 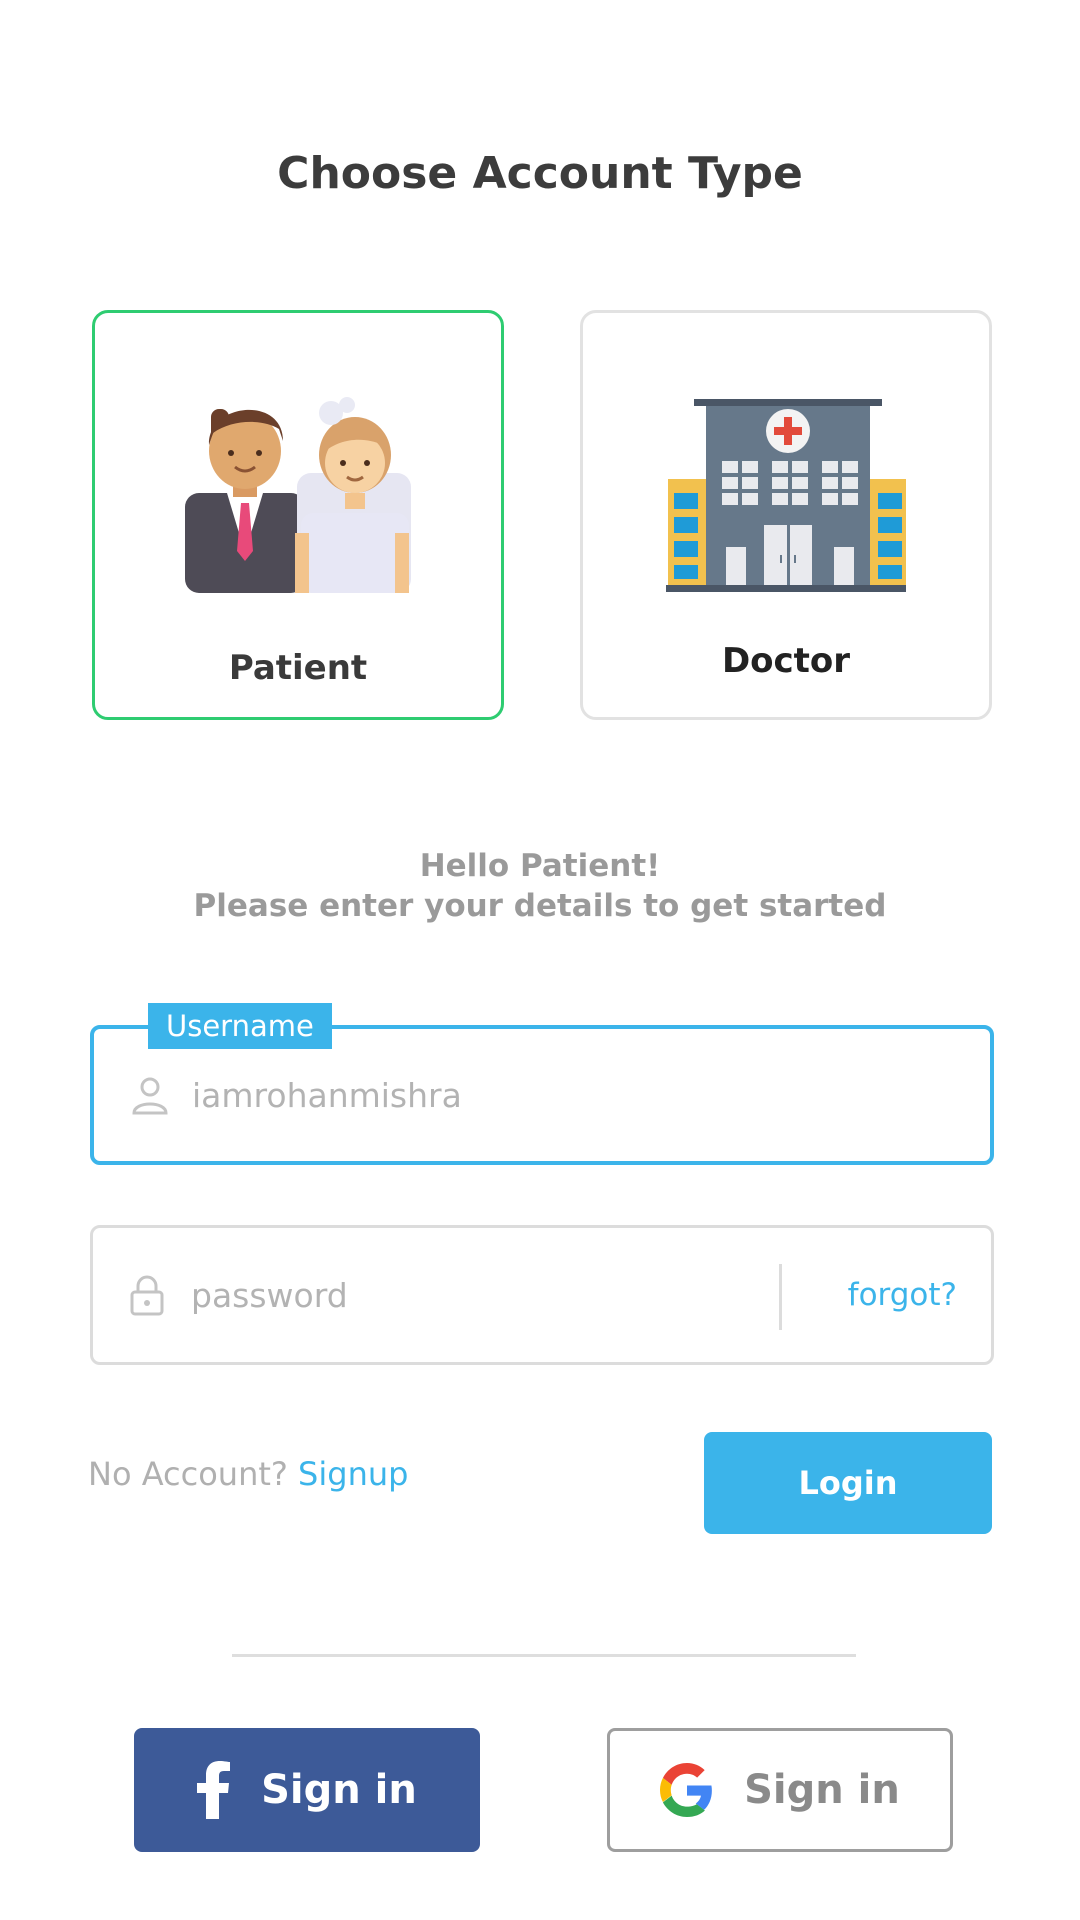 I want to click on signup-prompt: No Account? Signup, so click(x=248, y=1474).